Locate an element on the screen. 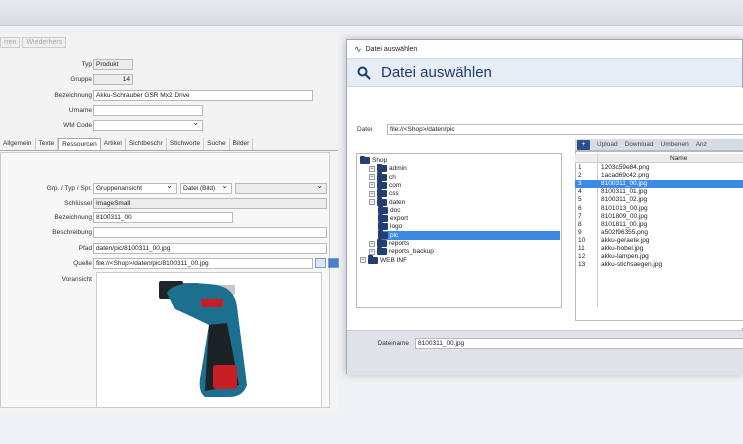  browse-button is located at coordinates (320, 263).